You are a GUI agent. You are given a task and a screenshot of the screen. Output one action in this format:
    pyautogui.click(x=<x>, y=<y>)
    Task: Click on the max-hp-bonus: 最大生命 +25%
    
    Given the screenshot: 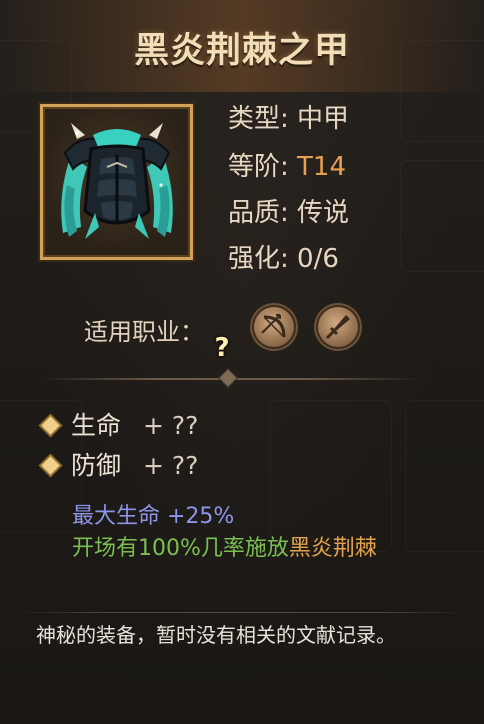 What is the action you would take?
    pyautogui.click(x=153, y=516)
    